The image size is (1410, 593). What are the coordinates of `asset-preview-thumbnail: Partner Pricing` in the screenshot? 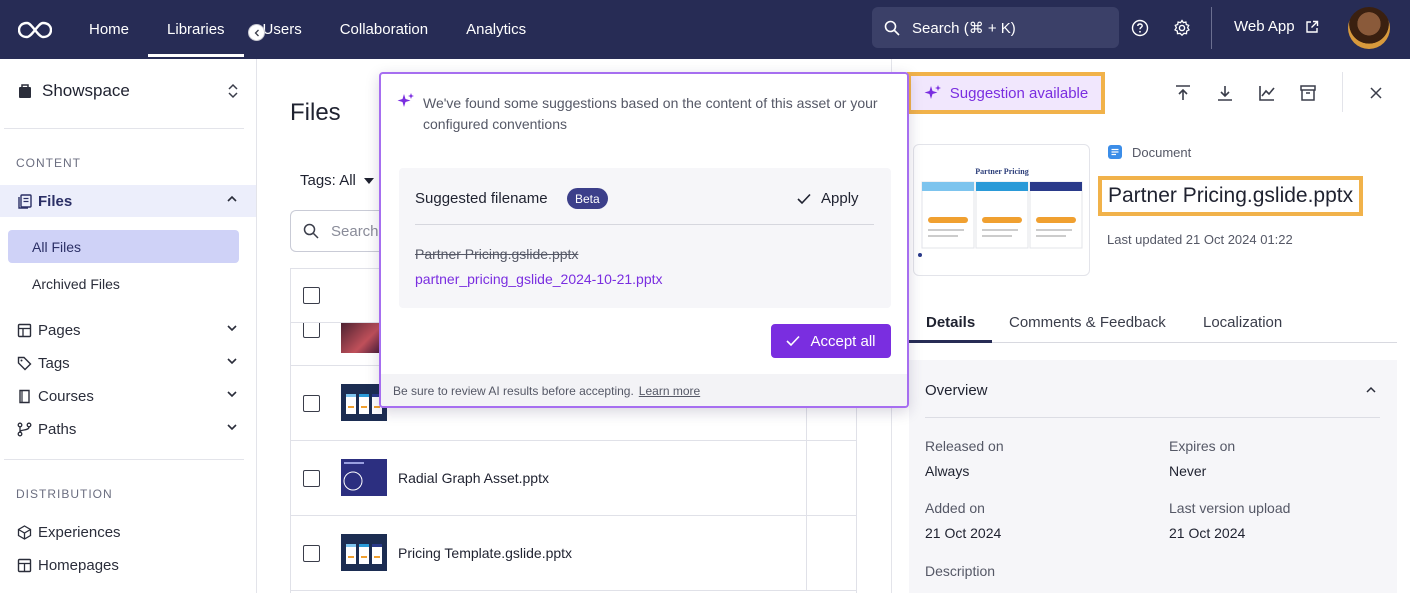 It's located at (1001, 210).